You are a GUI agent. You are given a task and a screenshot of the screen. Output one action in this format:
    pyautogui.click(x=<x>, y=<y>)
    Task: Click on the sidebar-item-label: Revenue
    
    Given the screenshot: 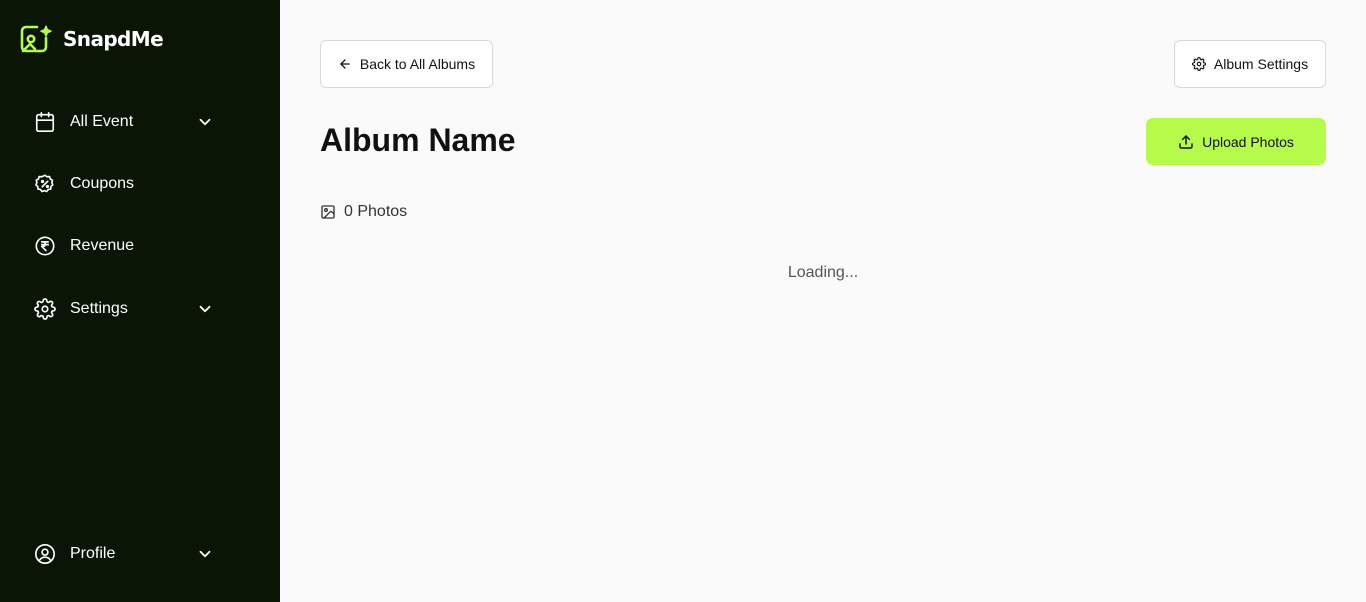 What is the action you would take?
    pyautogui.click(x=102, y=245)
    